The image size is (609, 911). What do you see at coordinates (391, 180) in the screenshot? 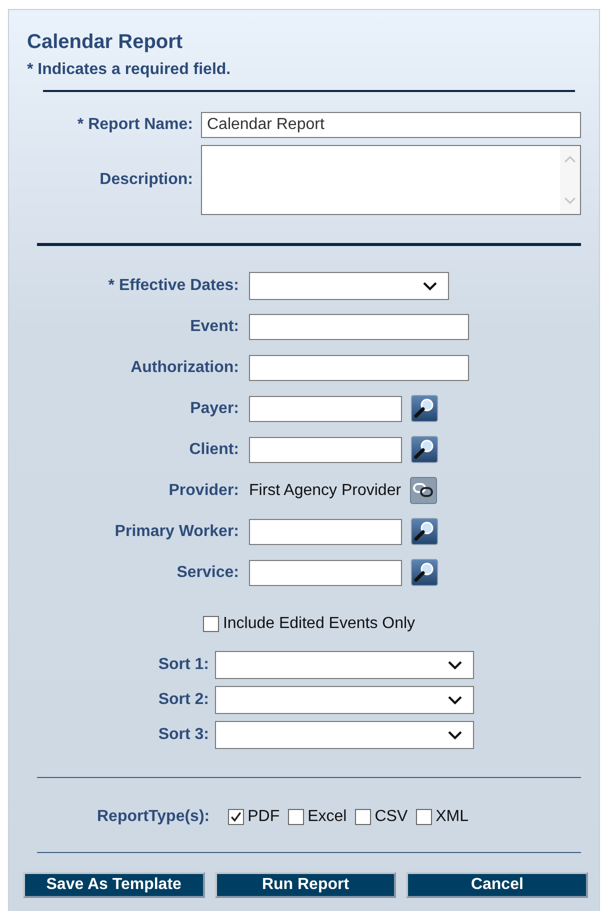
I see `text-area` at bounding box center [391, 180].